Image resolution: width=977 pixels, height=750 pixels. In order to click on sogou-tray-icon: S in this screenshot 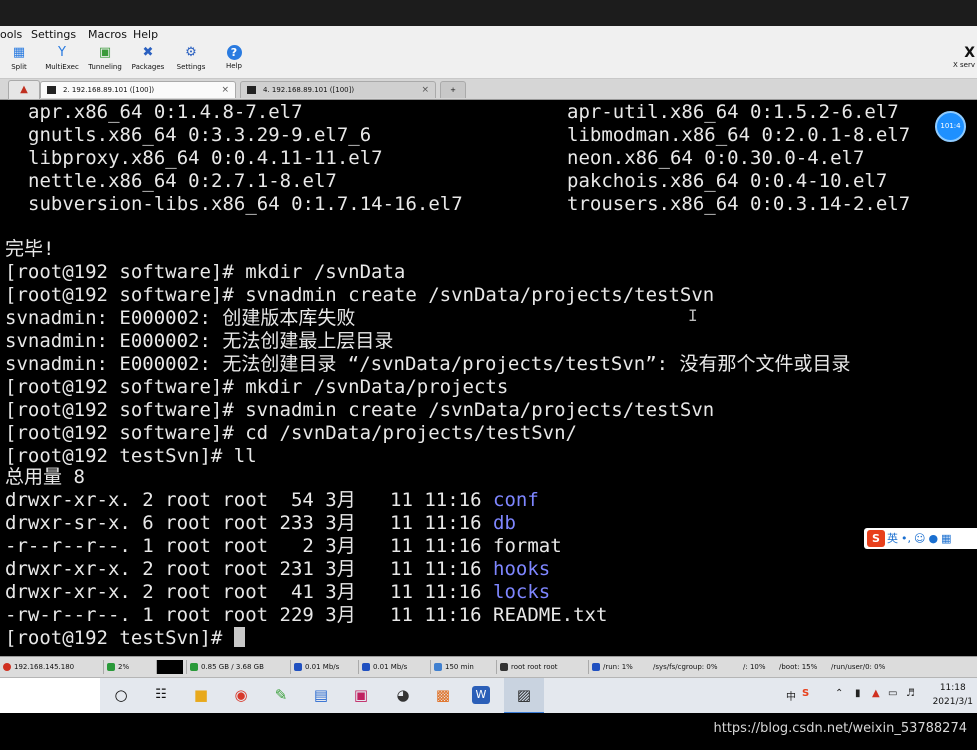, I will do `click(805, 693)`.